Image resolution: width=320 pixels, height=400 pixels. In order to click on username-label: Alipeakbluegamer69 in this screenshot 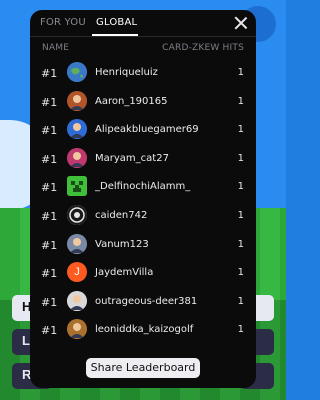, I will do `click(147, 130)`.